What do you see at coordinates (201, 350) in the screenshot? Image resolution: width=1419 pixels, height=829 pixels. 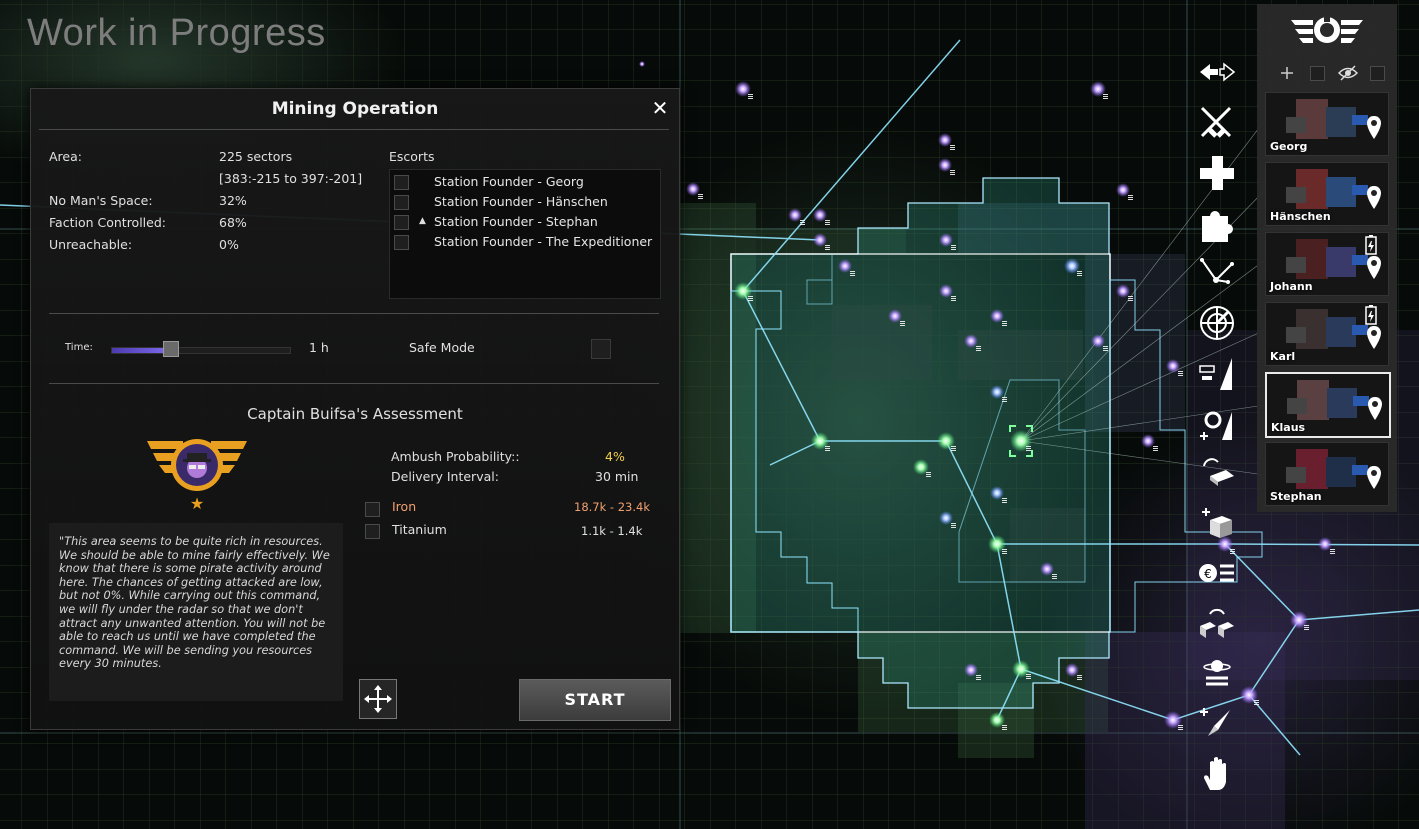 I see `time-slider-track` at bounding box center [201, 350].